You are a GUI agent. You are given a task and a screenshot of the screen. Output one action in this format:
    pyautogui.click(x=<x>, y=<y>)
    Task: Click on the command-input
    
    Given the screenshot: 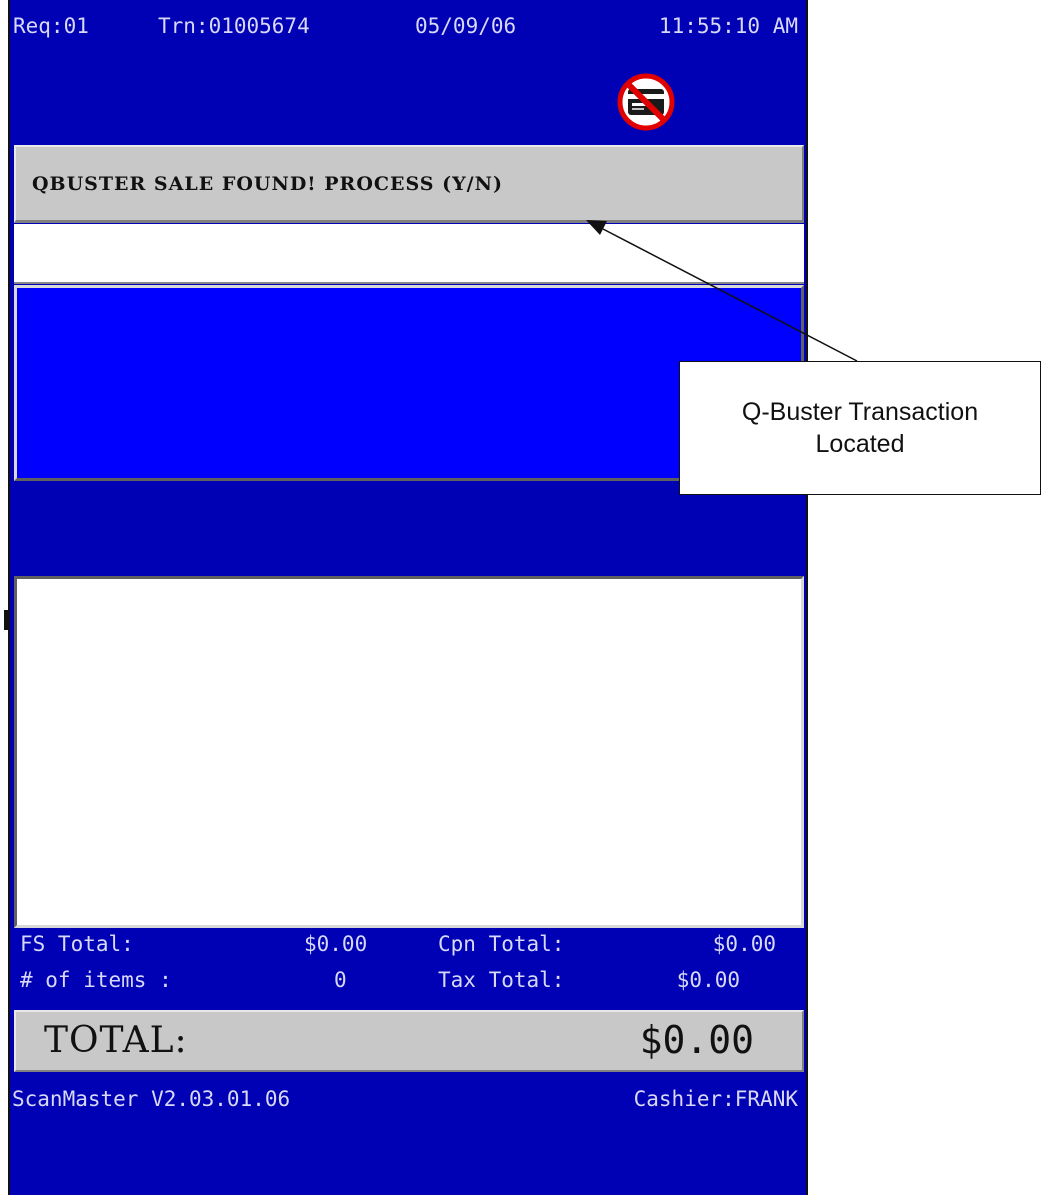 What is the action you would take?
    pyautogui.click(x=409, y=254)
    